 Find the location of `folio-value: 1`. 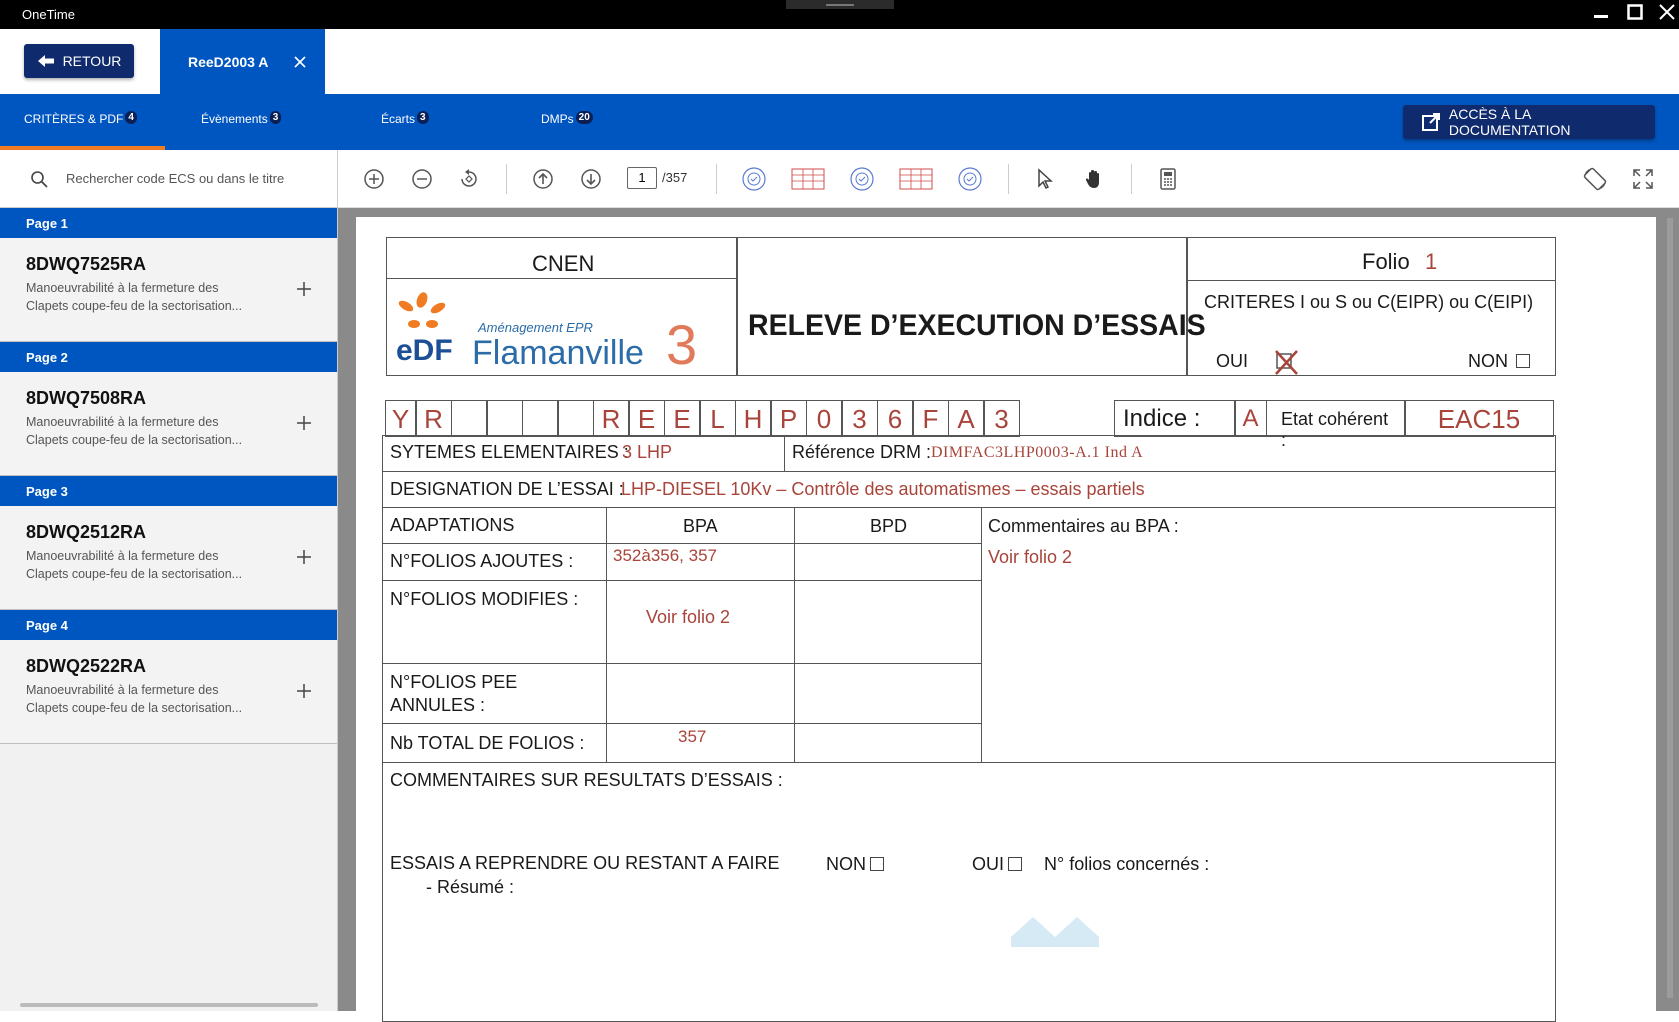

folio-value: 1 is located at coordinates (1431, 261).